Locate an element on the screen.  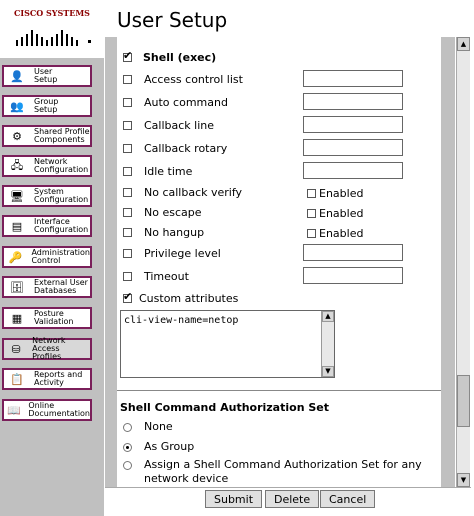
shell-option-label: Auto command is located at coordinates (186, 102).